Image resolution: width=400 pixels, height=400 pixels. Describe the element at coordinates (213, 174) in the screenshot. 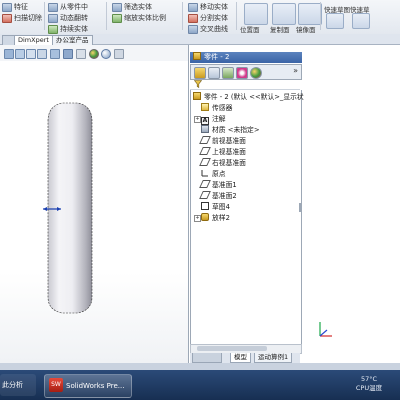

I see `tree-item-origin: 原点` at that location.